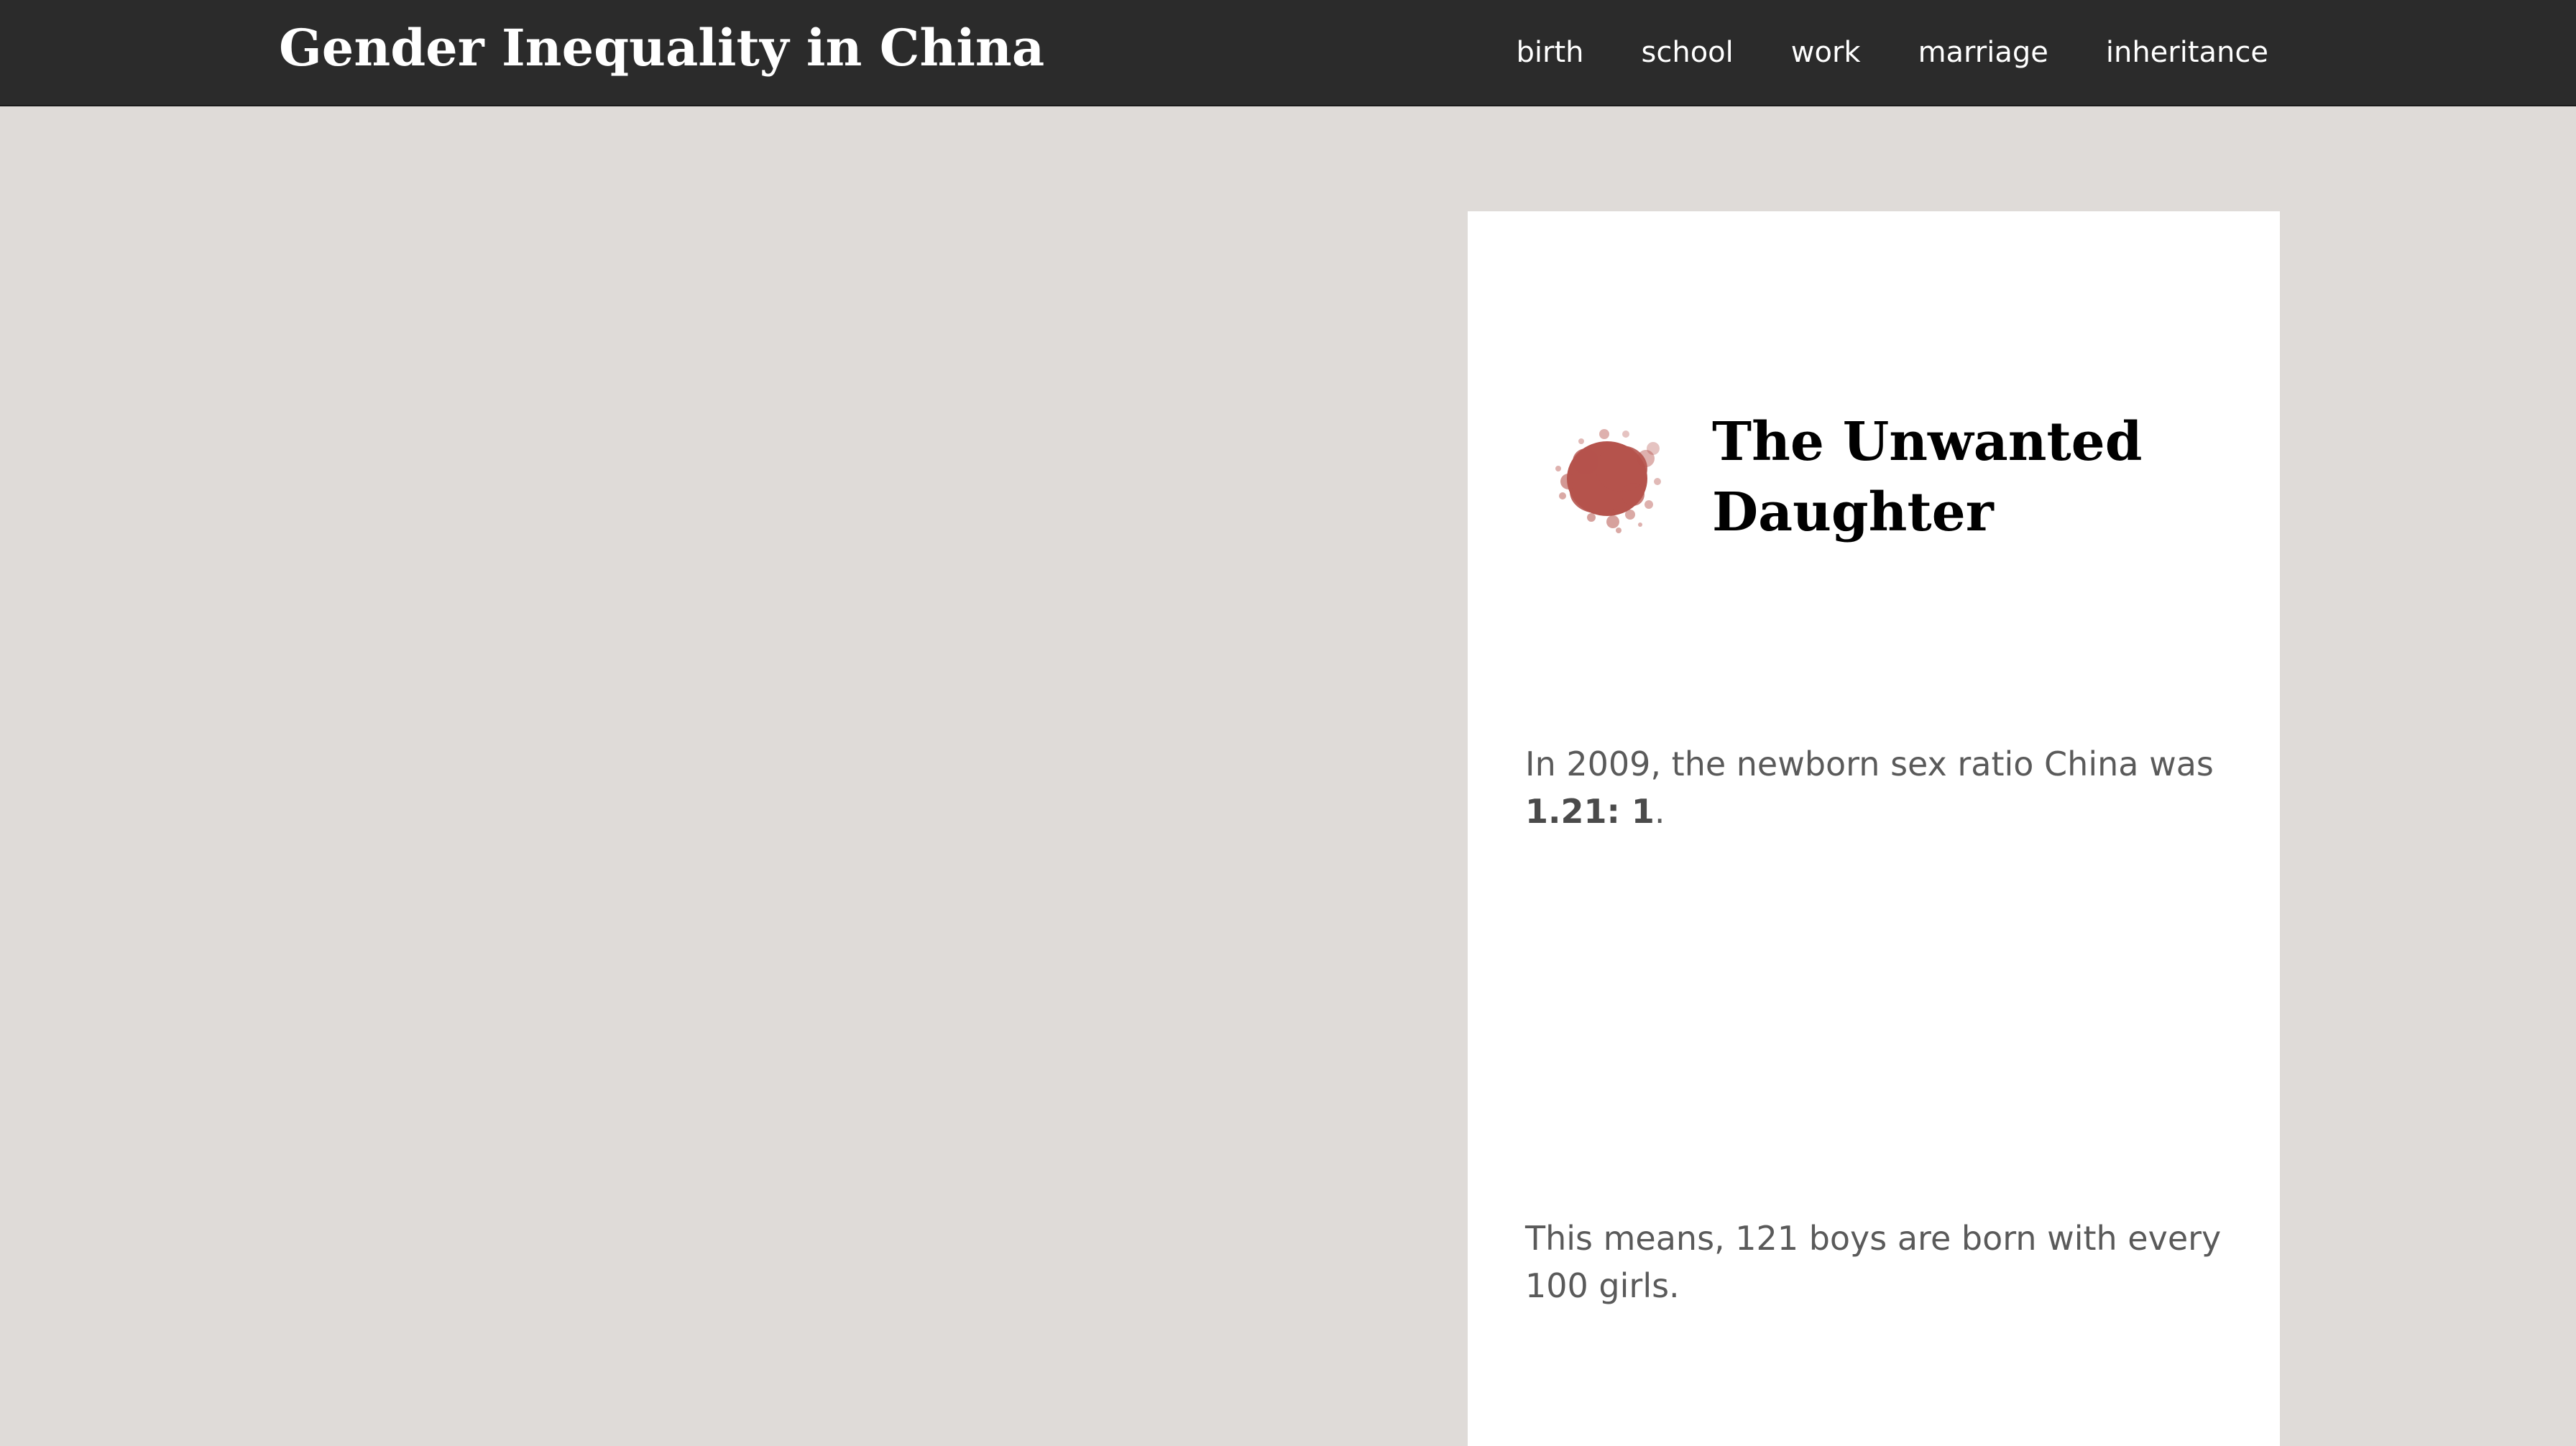  Describe the element at coordinates (1892, 52) in the screenshot. I see `main-nav: birth school work marriage inheritance` at that location.